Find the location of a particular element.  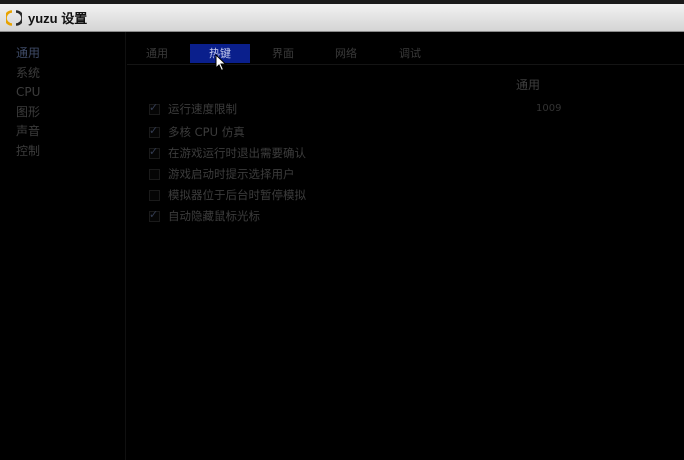

tab-general: 通用 is located at coordinates (157, 53).